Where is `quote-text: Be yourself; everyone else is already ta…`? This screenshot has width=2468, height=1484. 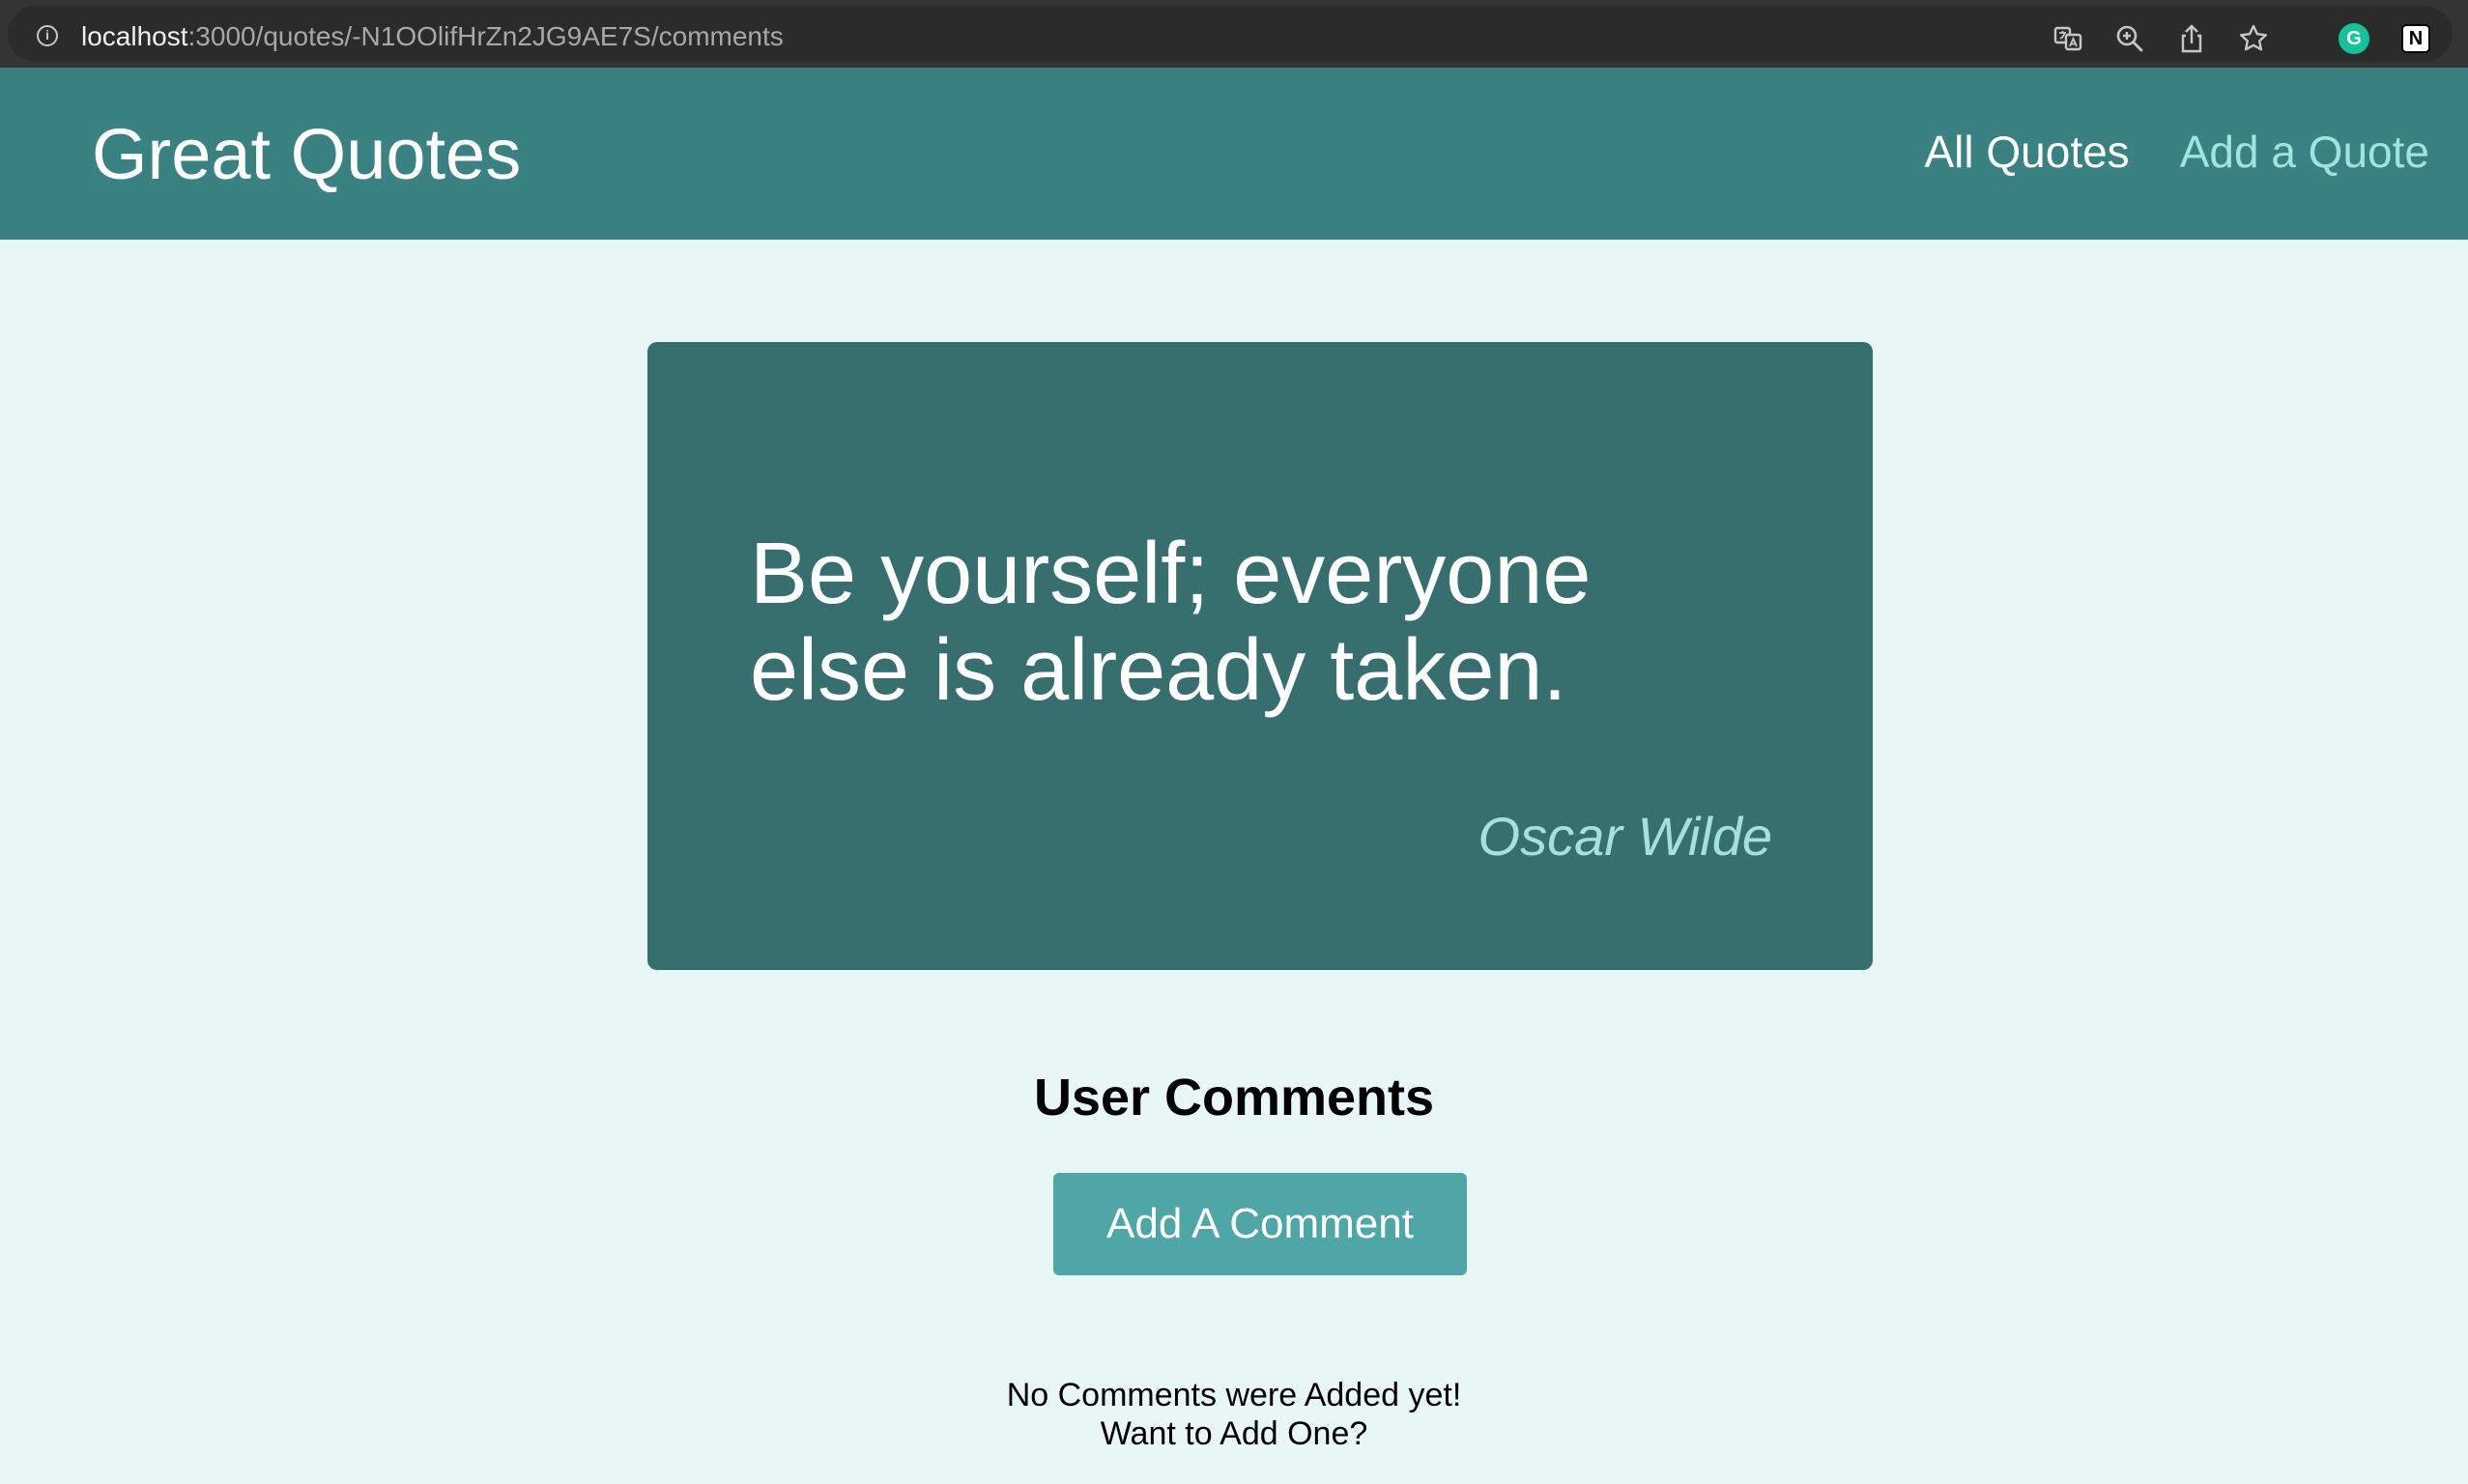
quote-text: Be yourself; everyone else is already ta… is located at coordinates (1171, 622).